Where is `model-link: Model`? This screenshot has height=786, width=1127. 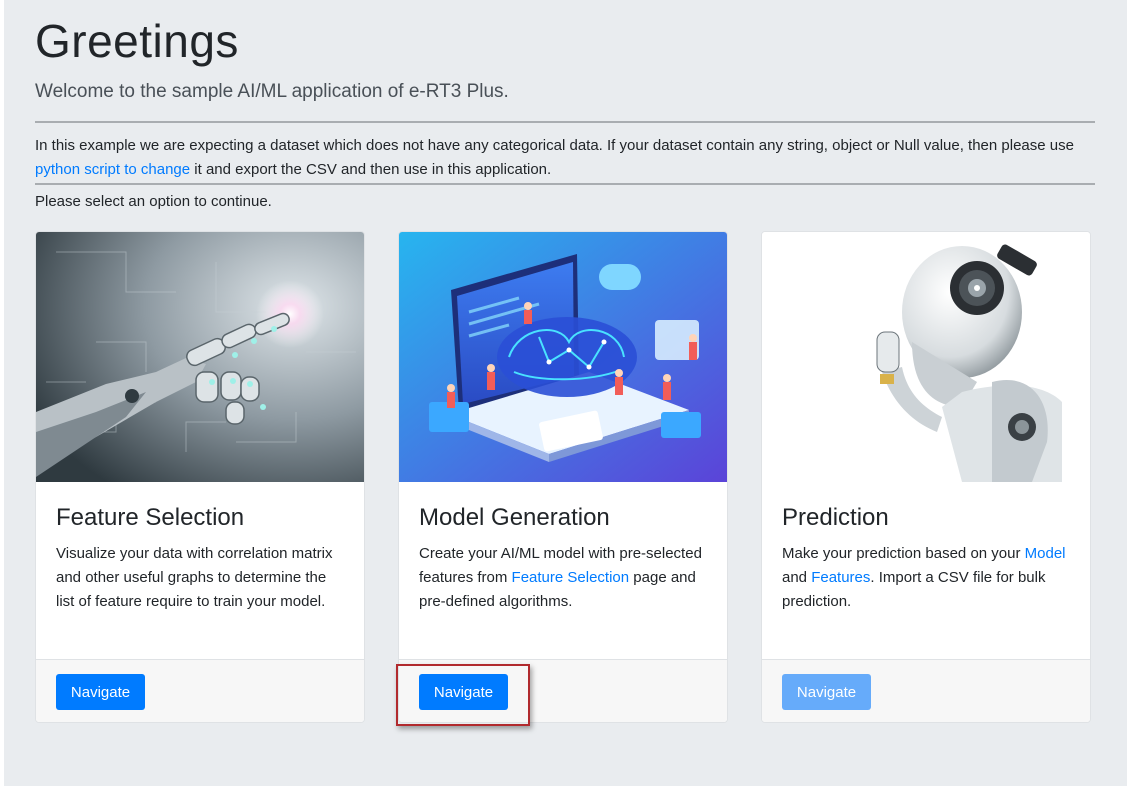
model-link: Model is located at coordinates (1045, 553).